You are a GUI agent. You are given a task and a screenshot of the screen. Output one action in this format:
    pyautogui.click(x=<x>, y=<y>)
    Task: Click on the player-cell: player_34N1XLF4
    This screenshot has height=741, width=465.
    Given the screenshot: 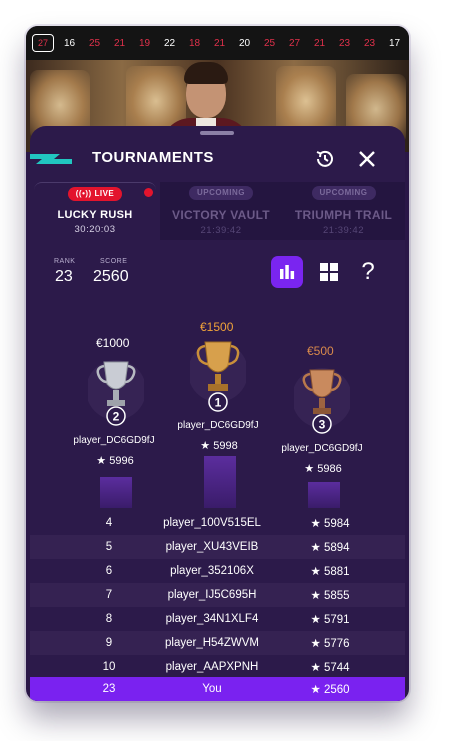 What is the action you would take?
    pyautogui.click(x=212, y=619)
    